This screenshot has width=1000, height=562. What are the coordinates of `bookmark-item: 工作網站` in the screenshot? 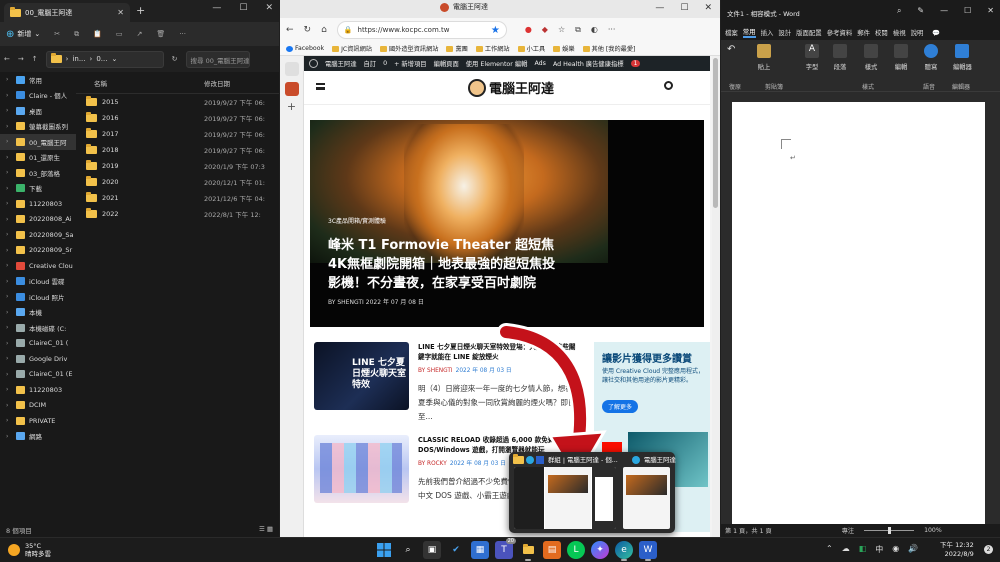 It's located at (492, 48).